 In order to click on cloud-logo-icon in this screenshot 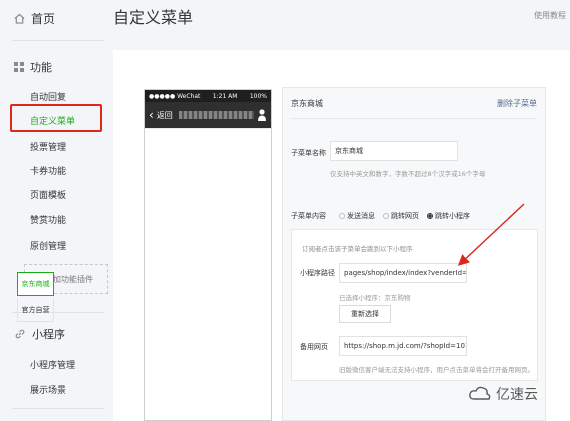, I will do `click(480, 393)`.